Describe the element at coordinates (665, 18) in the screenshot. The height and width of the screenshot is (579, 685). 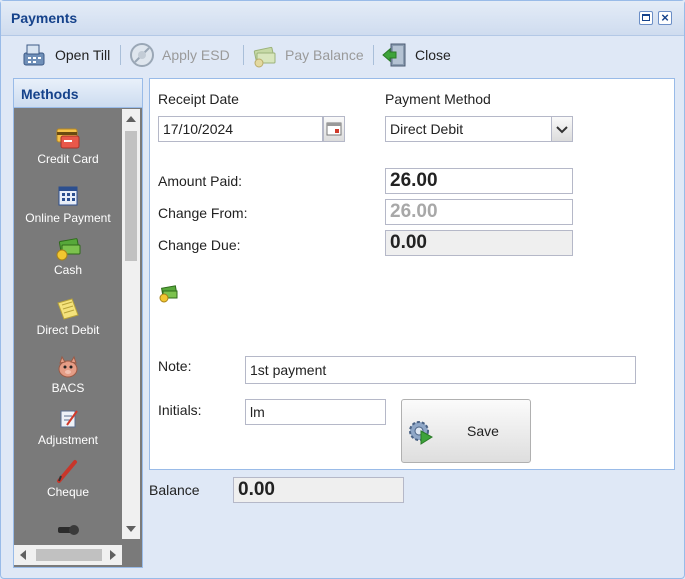
I see `close-icon: ×` at that location.